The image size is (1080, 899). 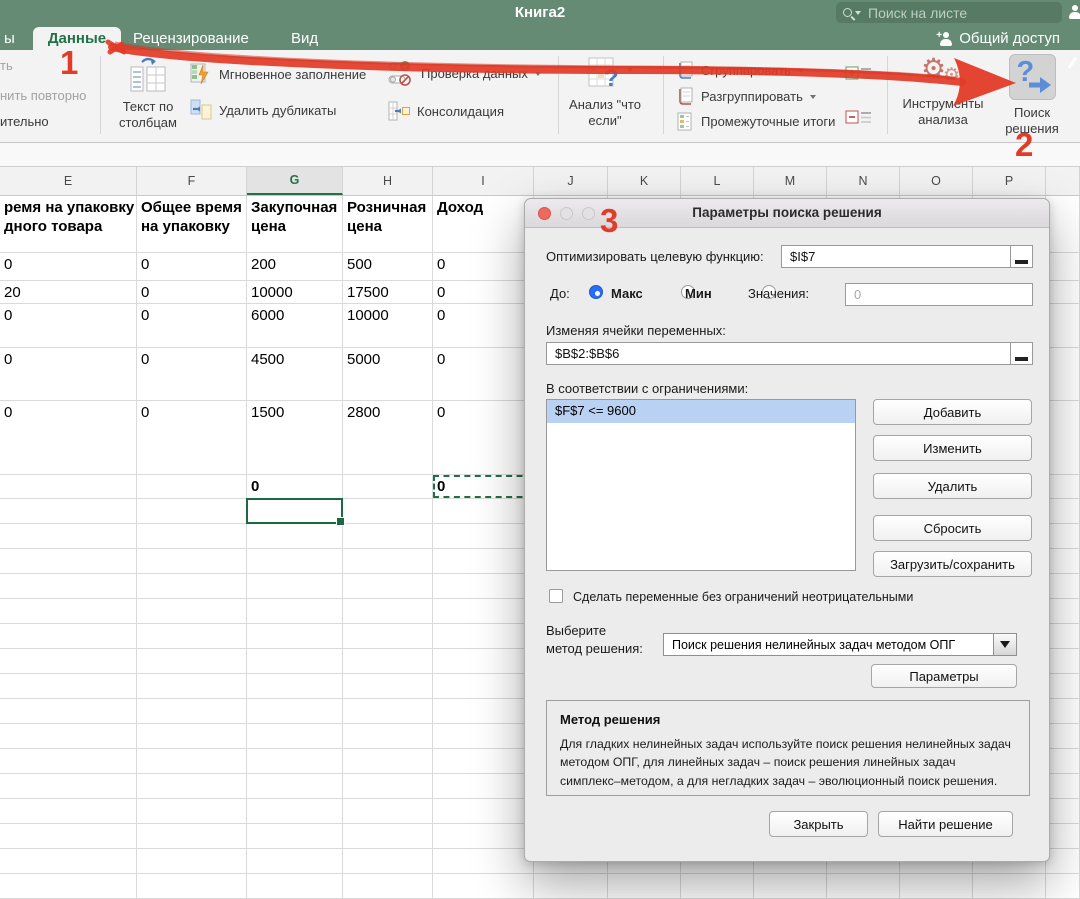 What do you see at coordinates (952, 412) in the screenshot?
I see `add-constraint-button: Добавить` at bounding box center [952, 412].